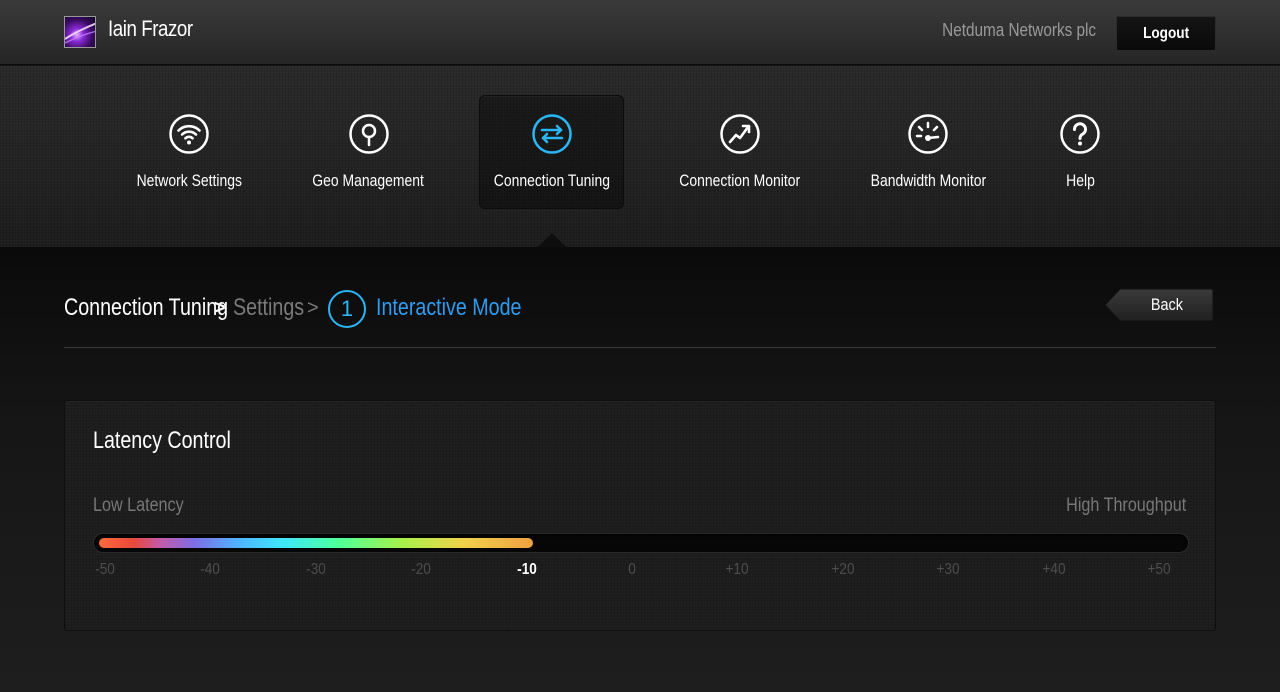  I want to click on slider-tick-label: +20, so click(843, 569).